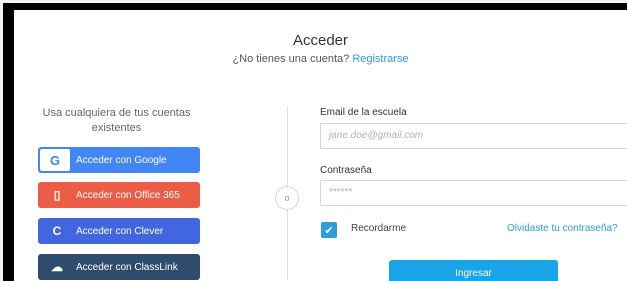 This screenshot has width=627, height=281. What do you see at coordinates (291, 59) in the screenshot?
I see `signup-prompt-text: ¿No tienes una cuenta?` at bounding box center [291, 59].